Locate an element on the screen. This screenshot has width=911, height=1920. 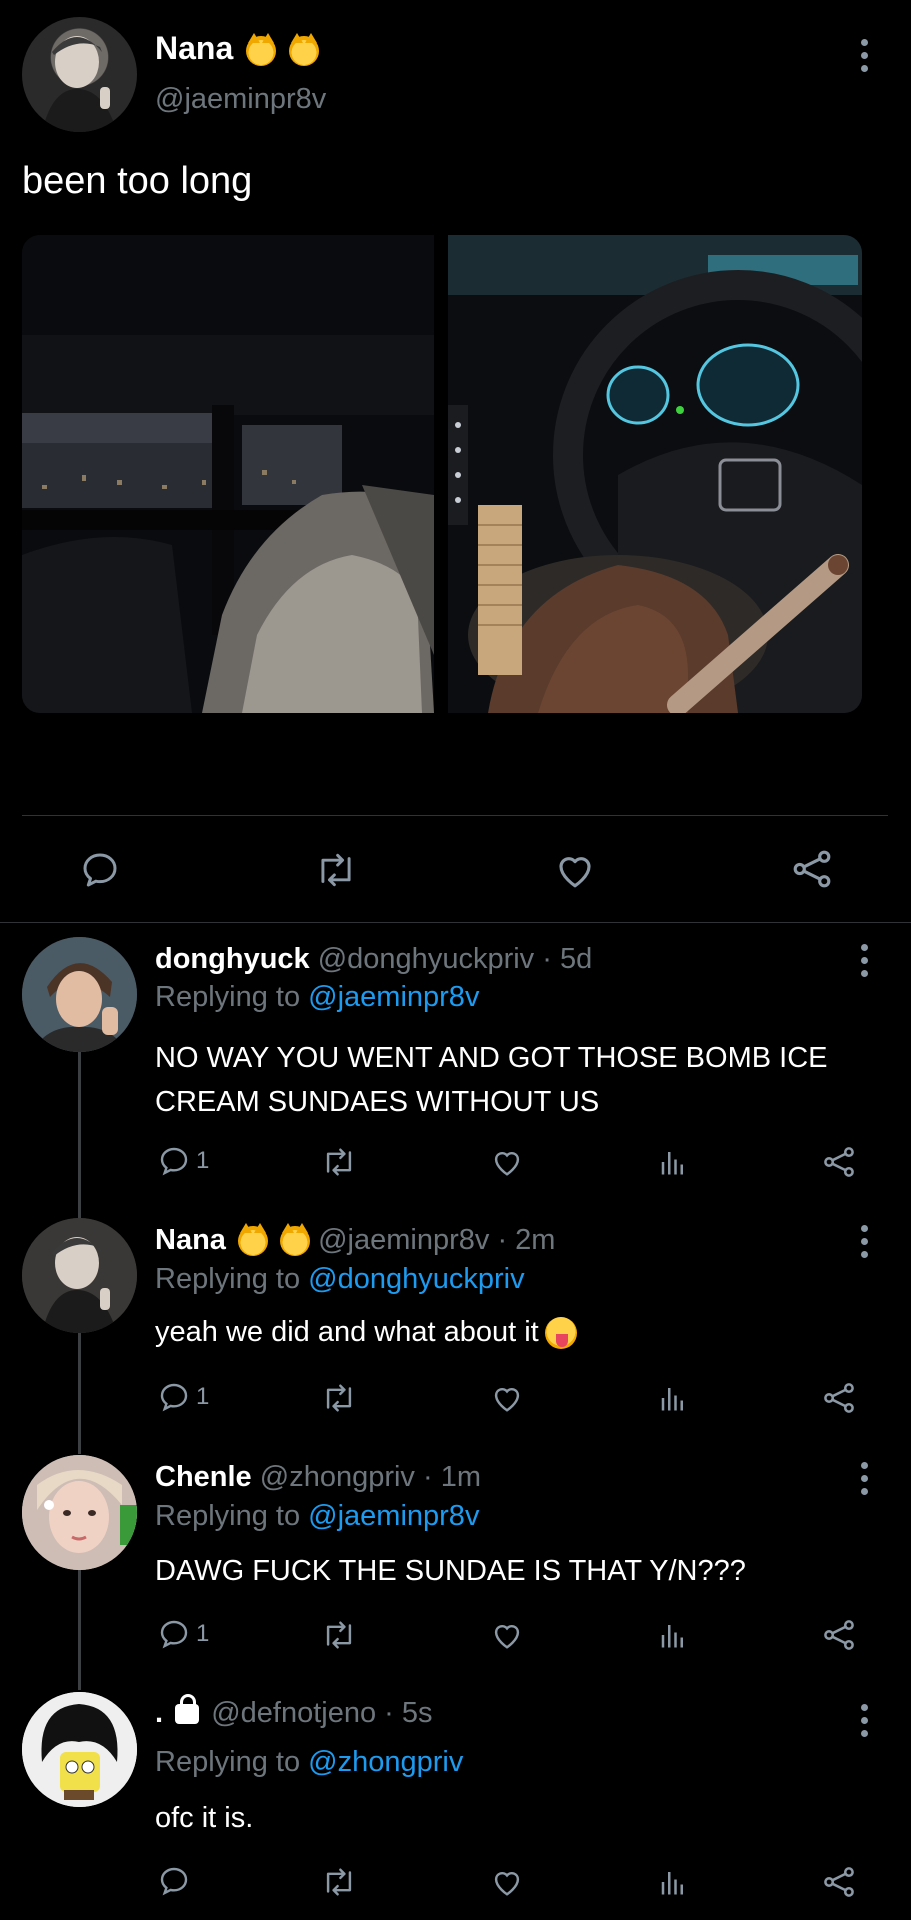
reply-header: Nana @jaeminpr8v · 2m is located at coordinates (355, 1240).